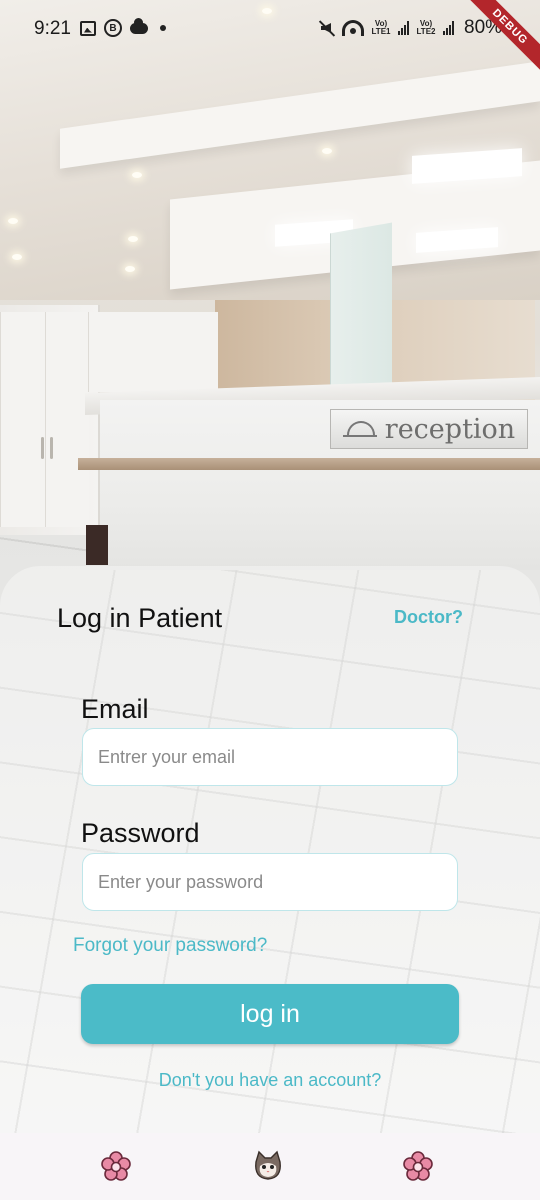 This screenshot has width=540, height=1200. What do you see at coordinates (140, 833) in the screenshot?
I see `password-label: Password` at bounding box center [140, 833].